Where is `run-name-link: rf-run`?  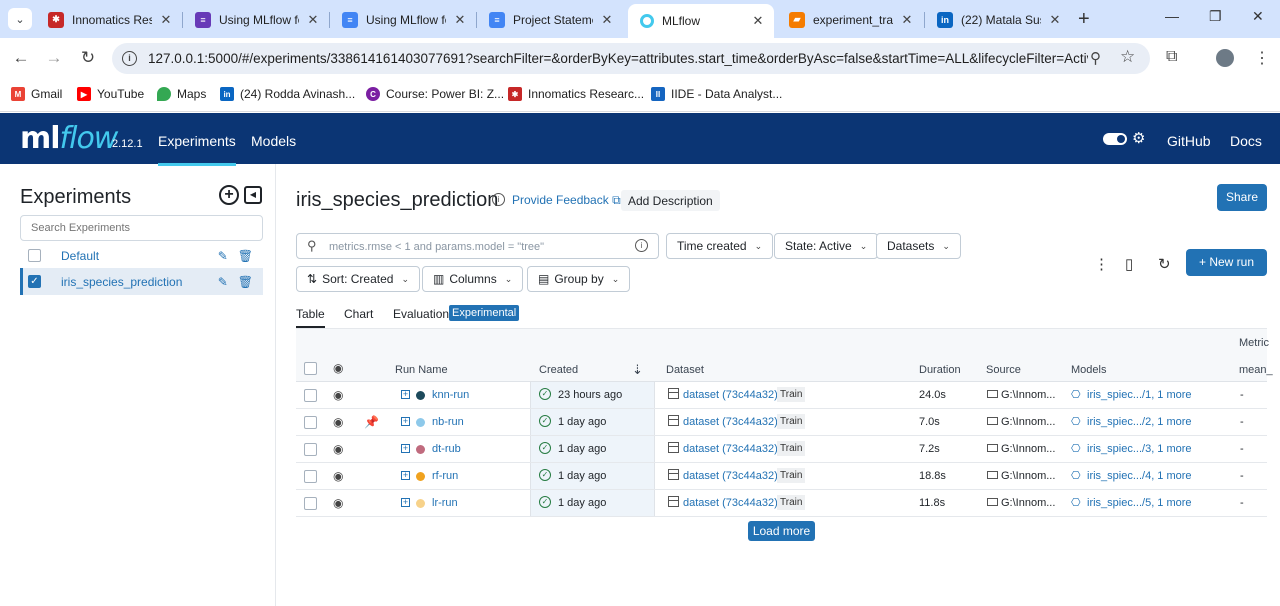 run-name-link: rf-run is located at coordinates (445, 476).